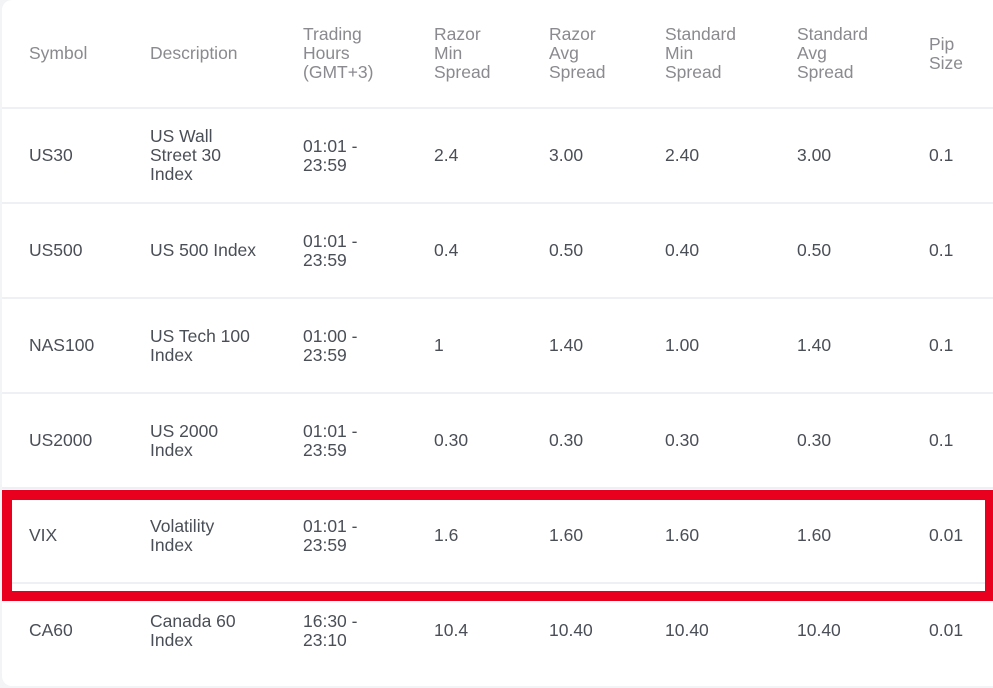 This screenshot has width=993, height=688. What do you see at coordinates (491, 155) in the screenshot?
I see `cell-razor-min-spread: 2.4` at bounding box center [491, 155].